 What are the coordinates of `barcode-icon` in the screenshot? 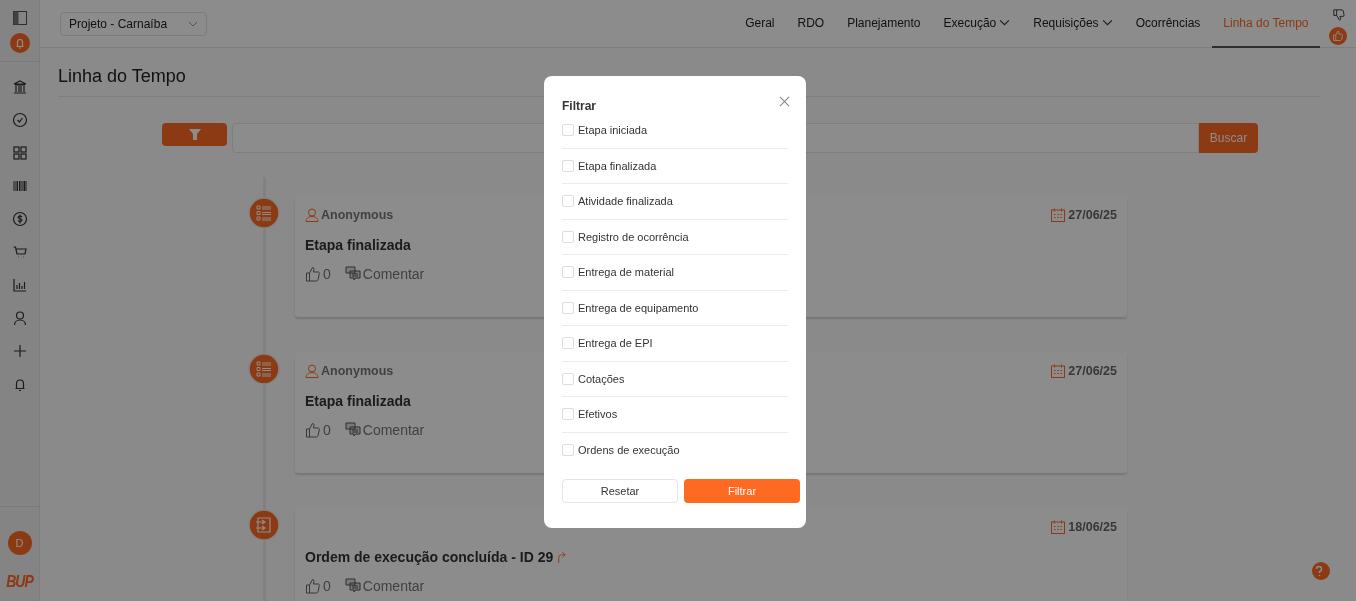 It's located at (19, 186).